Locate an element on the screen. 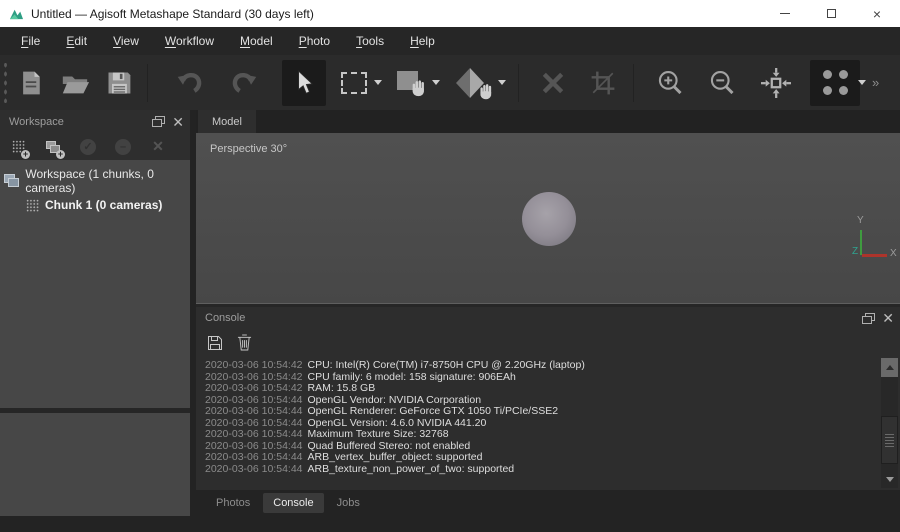 The image size is (900, 532). scroll-down-button is located at coordinates (889, 479).